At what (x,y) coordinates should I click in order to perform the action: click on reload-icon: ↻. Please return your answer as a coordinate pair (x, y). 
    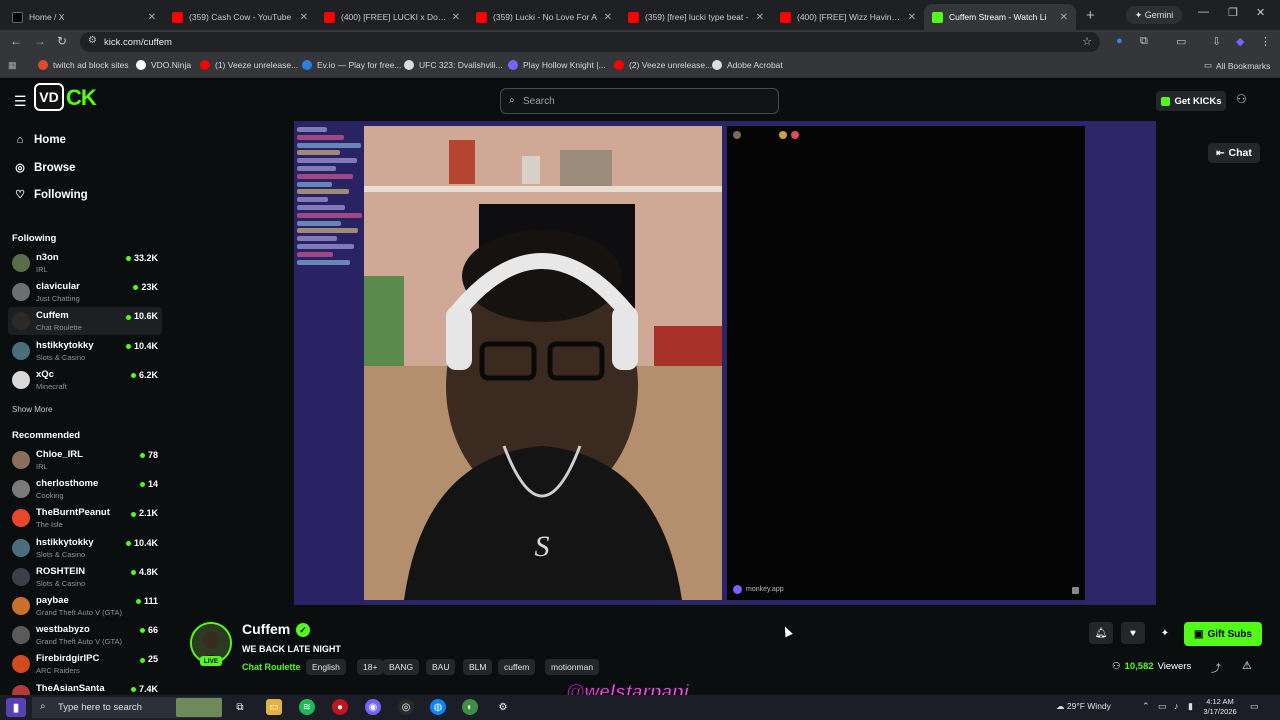
    Looking at the image, I should click on (62, 41).